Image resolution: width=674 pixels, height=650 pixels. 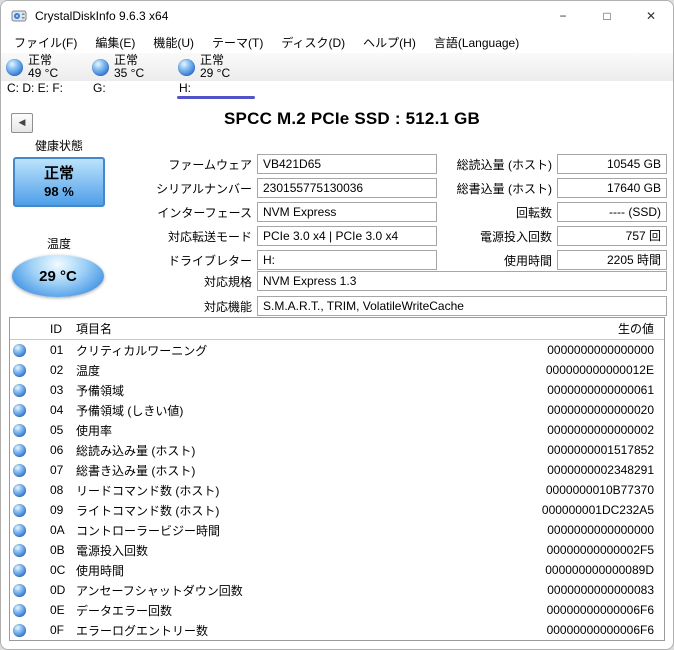 What do you see at coordinates (337, 410) in the screenshot?
I see `table-row: 04 予備領域 (しきい値) 0000000000000020` at bounding box center [337, 410].